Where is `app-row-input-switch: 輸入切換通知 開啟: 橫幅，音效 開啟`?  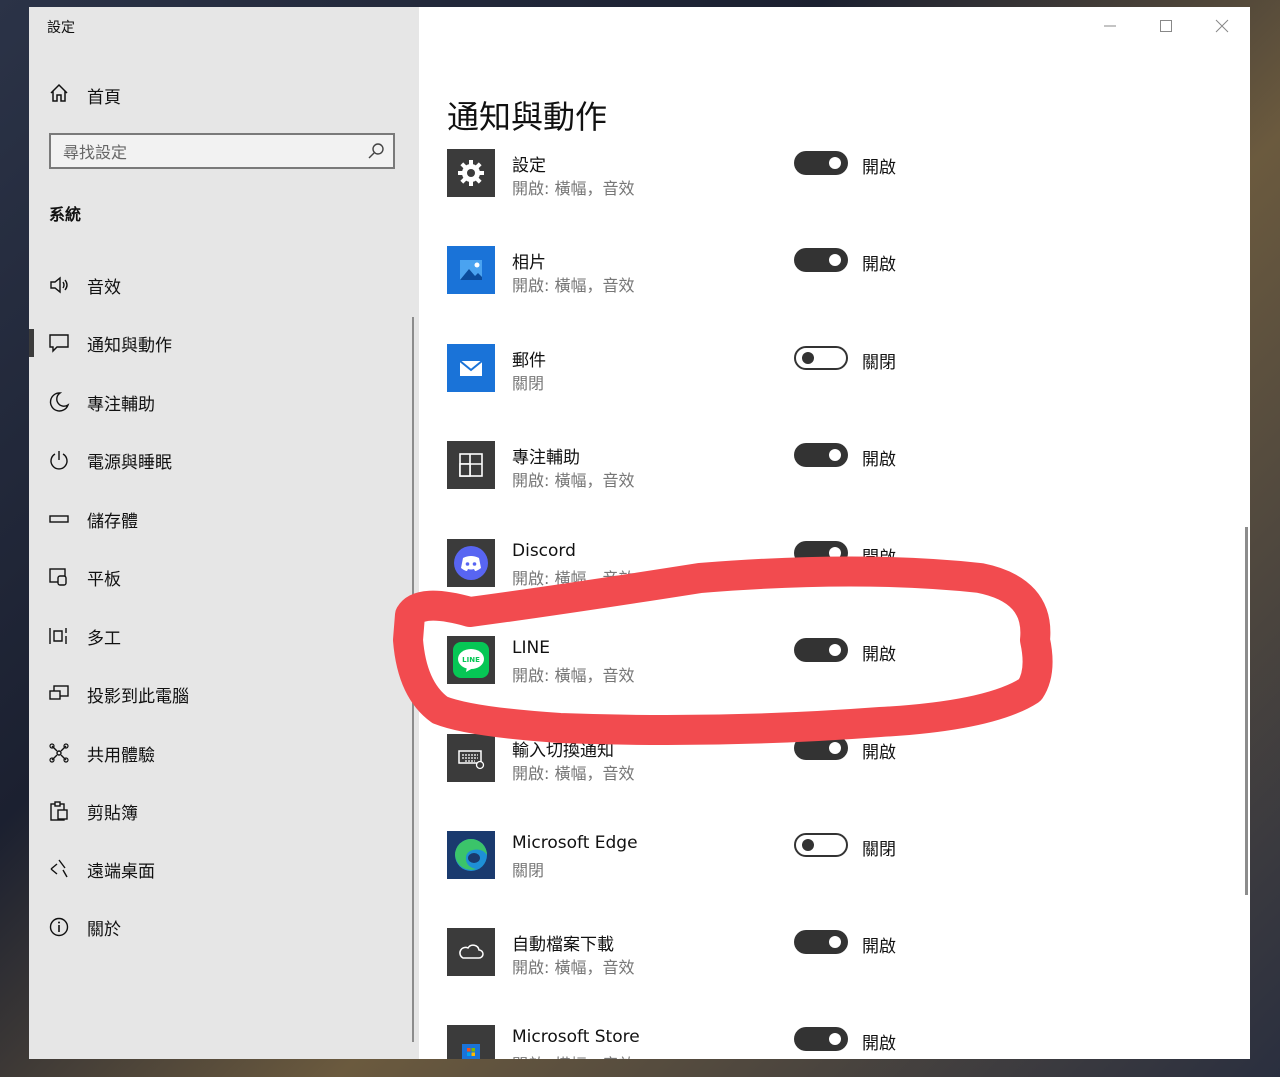 app-row-input-switch: 輸入切換通知 開啟: 橫幅，音效 開啟 is located at coordinates (827, 764).